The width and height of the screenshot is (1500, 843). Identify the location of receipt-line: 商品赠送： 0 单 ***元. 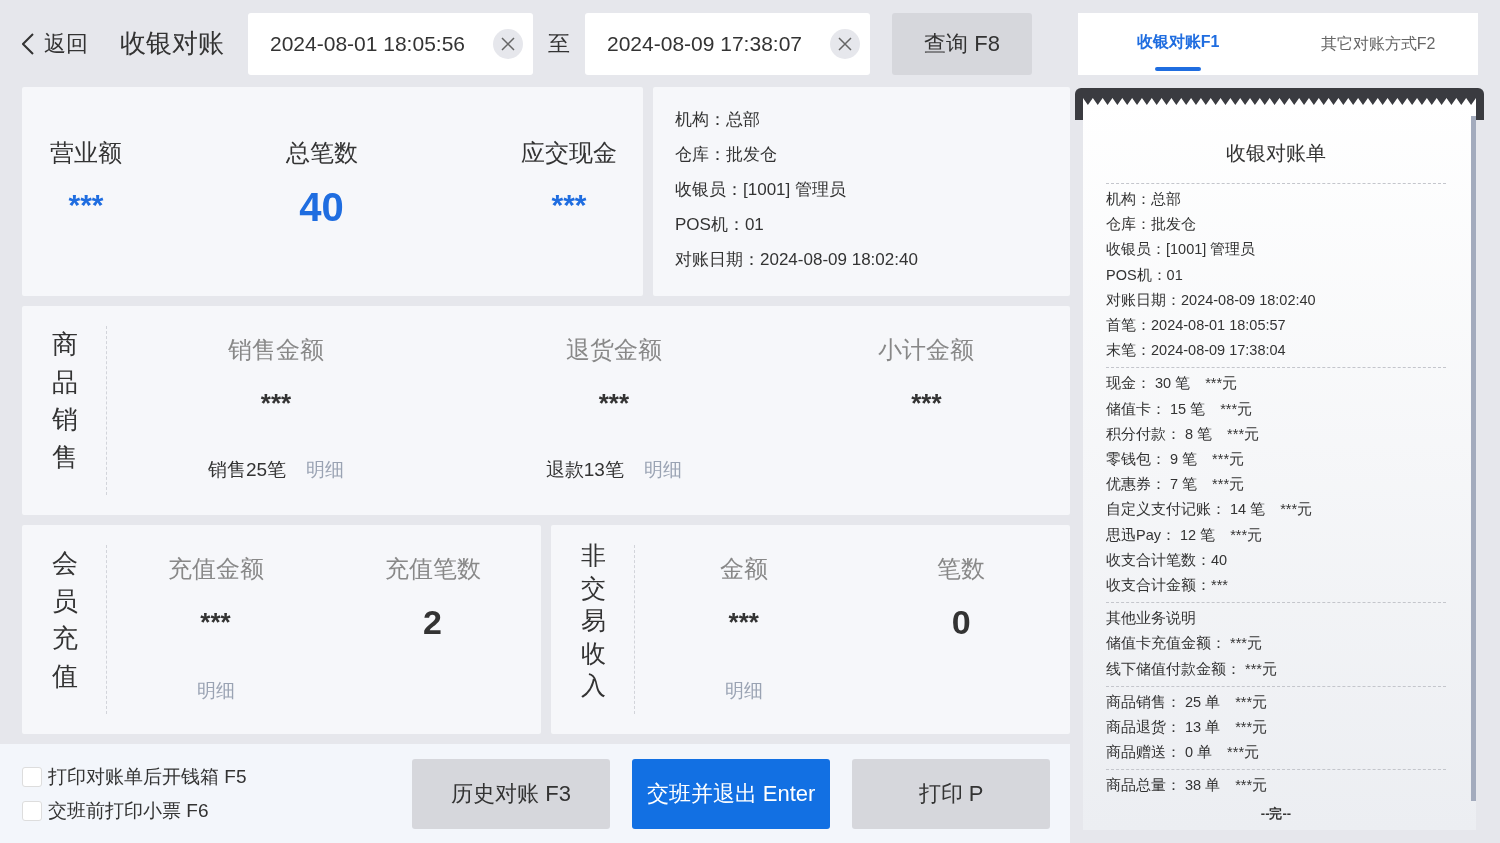
(1183, 753).